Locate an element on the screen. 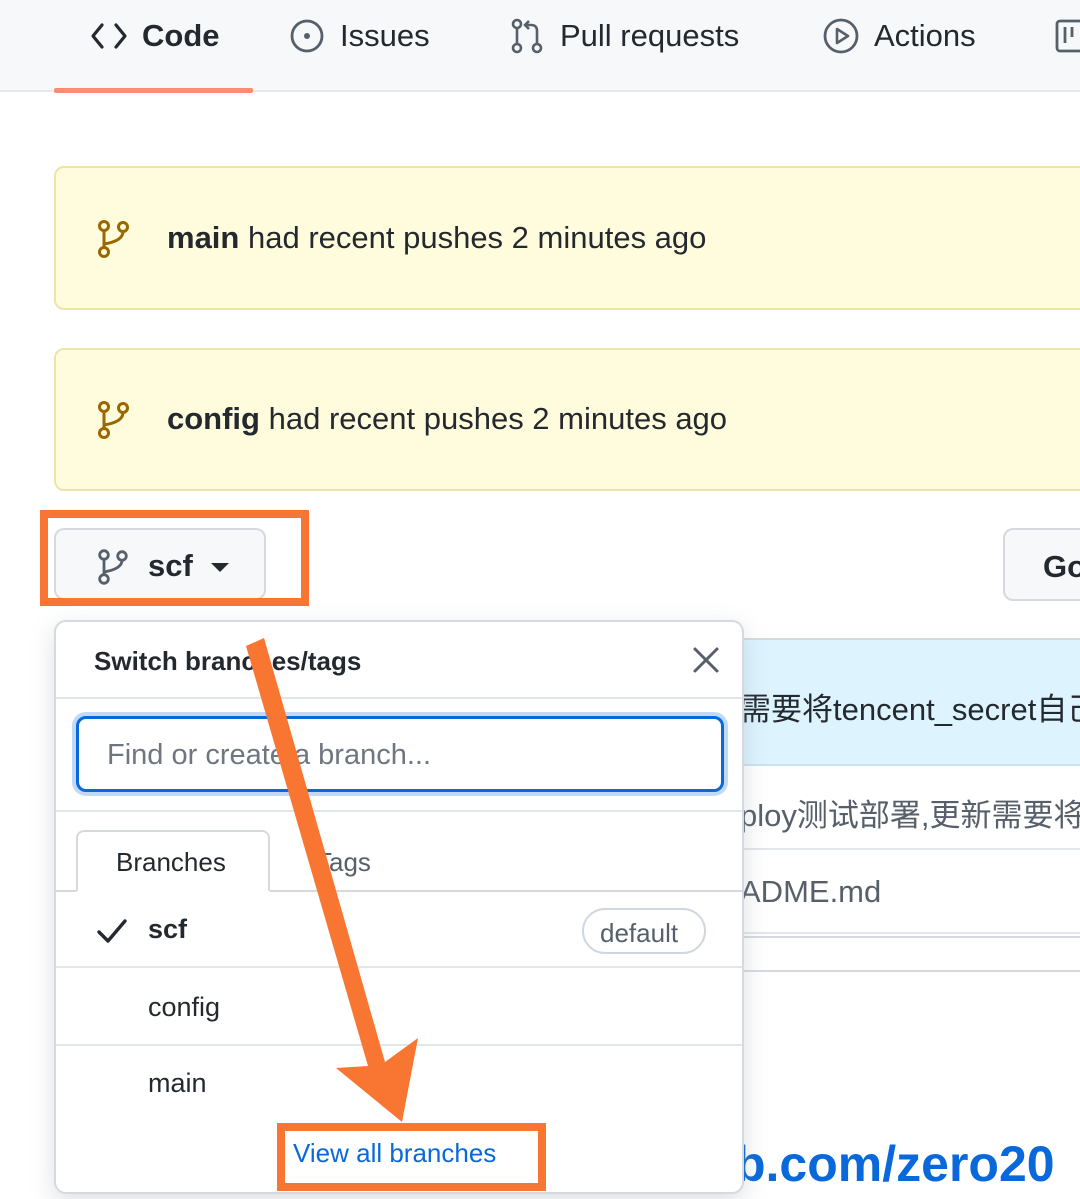  go-to-file-label: Go is located at coordinates (1061, 566).